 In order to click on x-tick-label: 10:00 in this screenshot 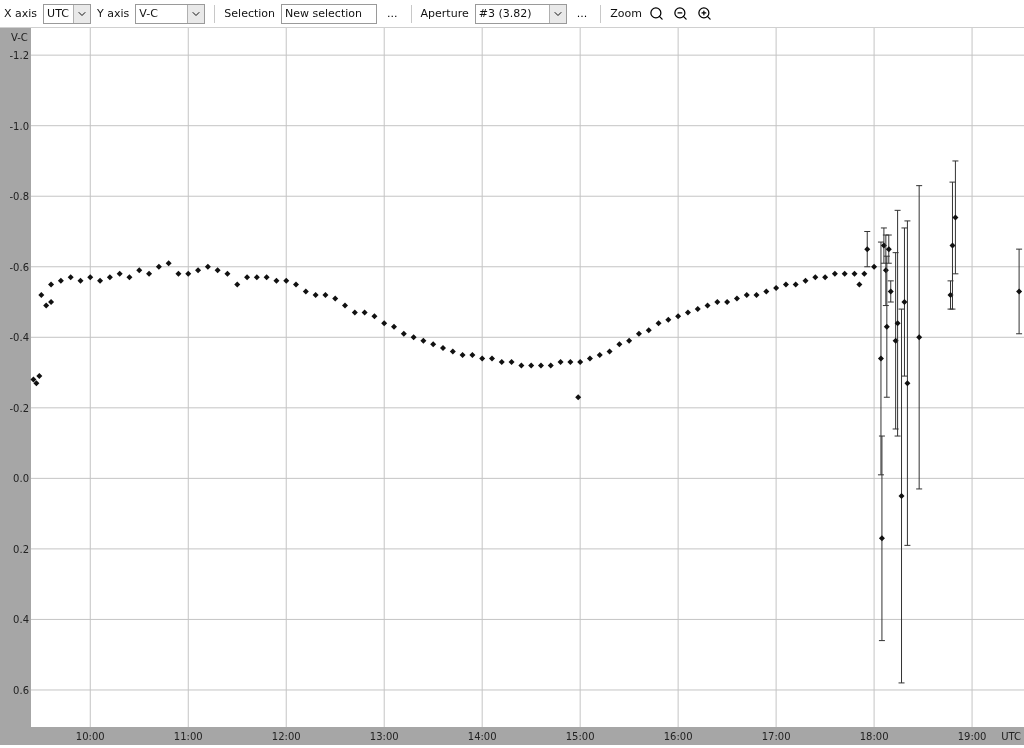, I will do `click(90, 736)`.